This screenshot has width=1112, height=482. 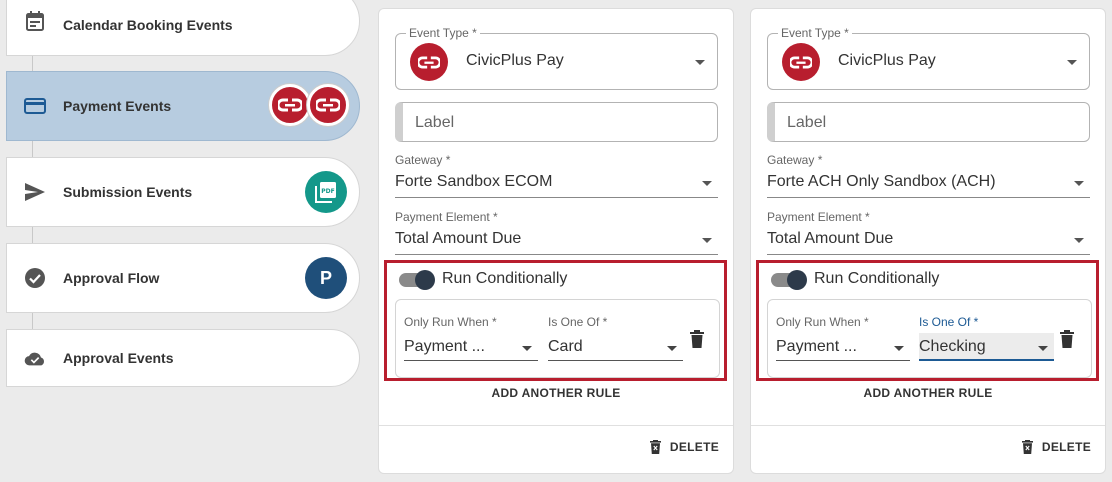 What do you see at coordinates (118, 358) in the screenshot?
I see `sidebar-item-label: Approval Events` at bounding box center [118, 358].